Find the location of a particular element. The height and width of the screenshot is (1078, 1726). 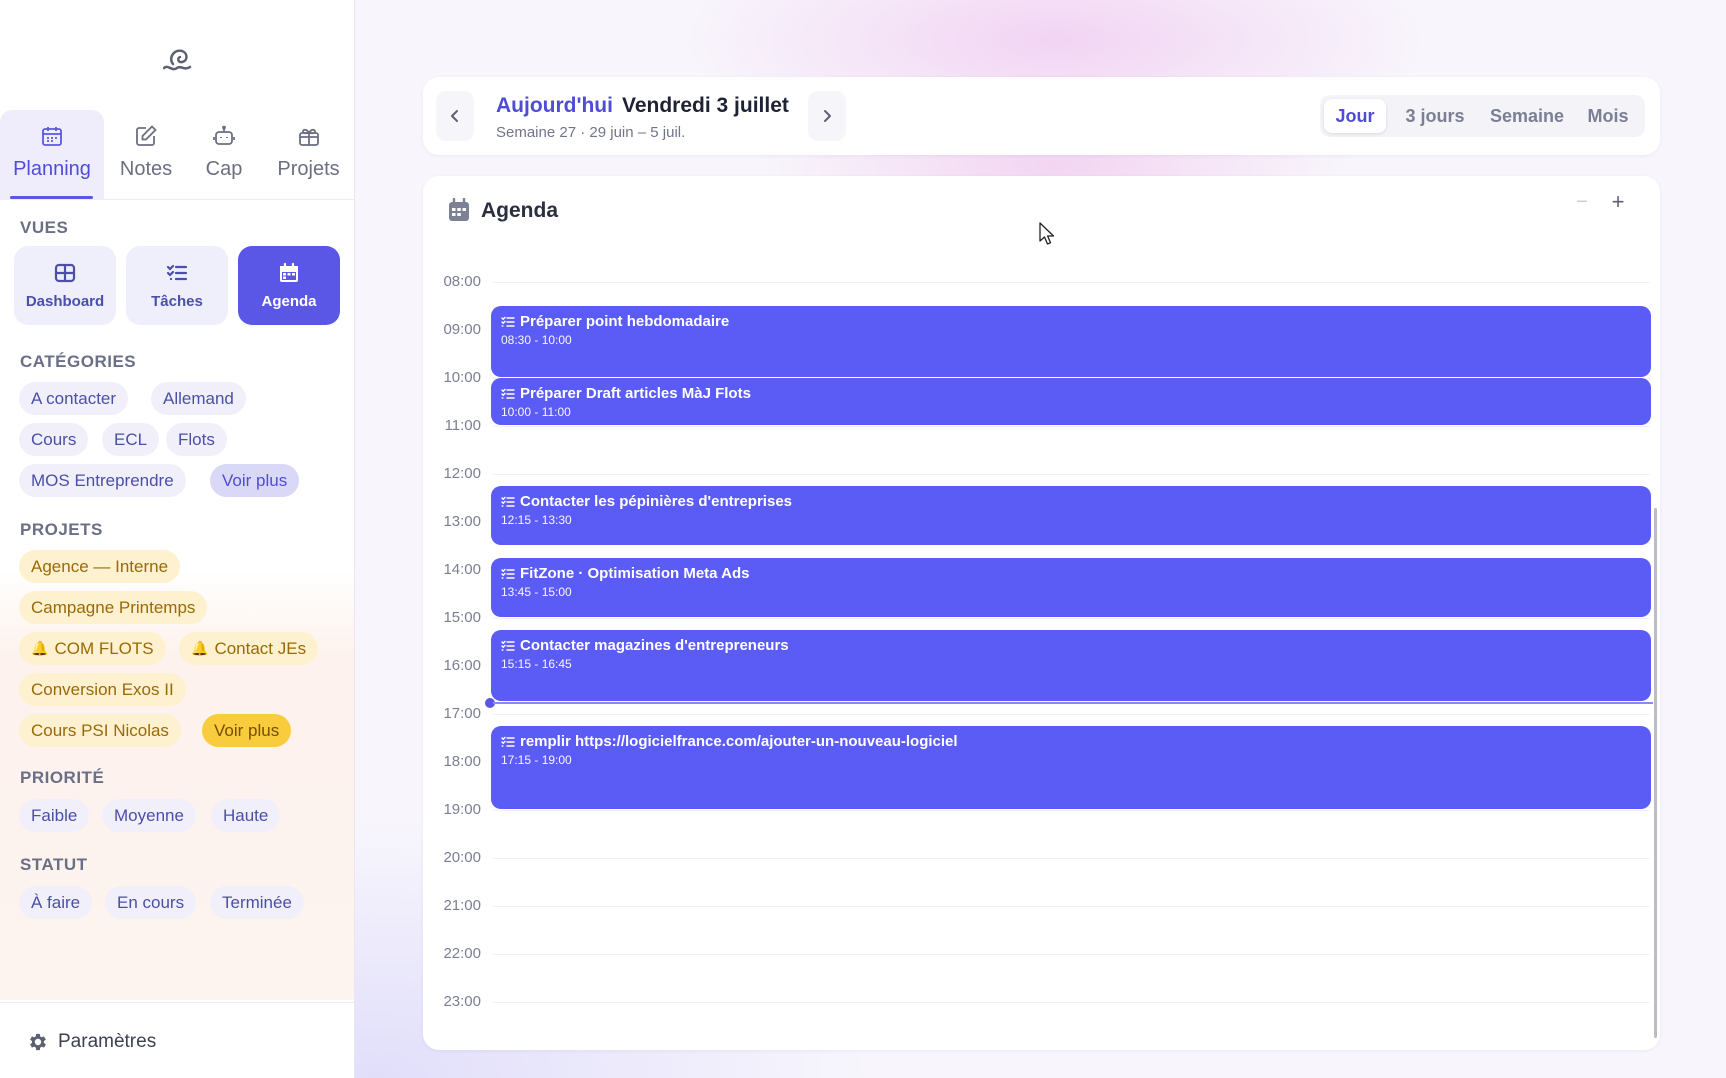

hour-label: 19:00 is located at coordinates (462, 809).